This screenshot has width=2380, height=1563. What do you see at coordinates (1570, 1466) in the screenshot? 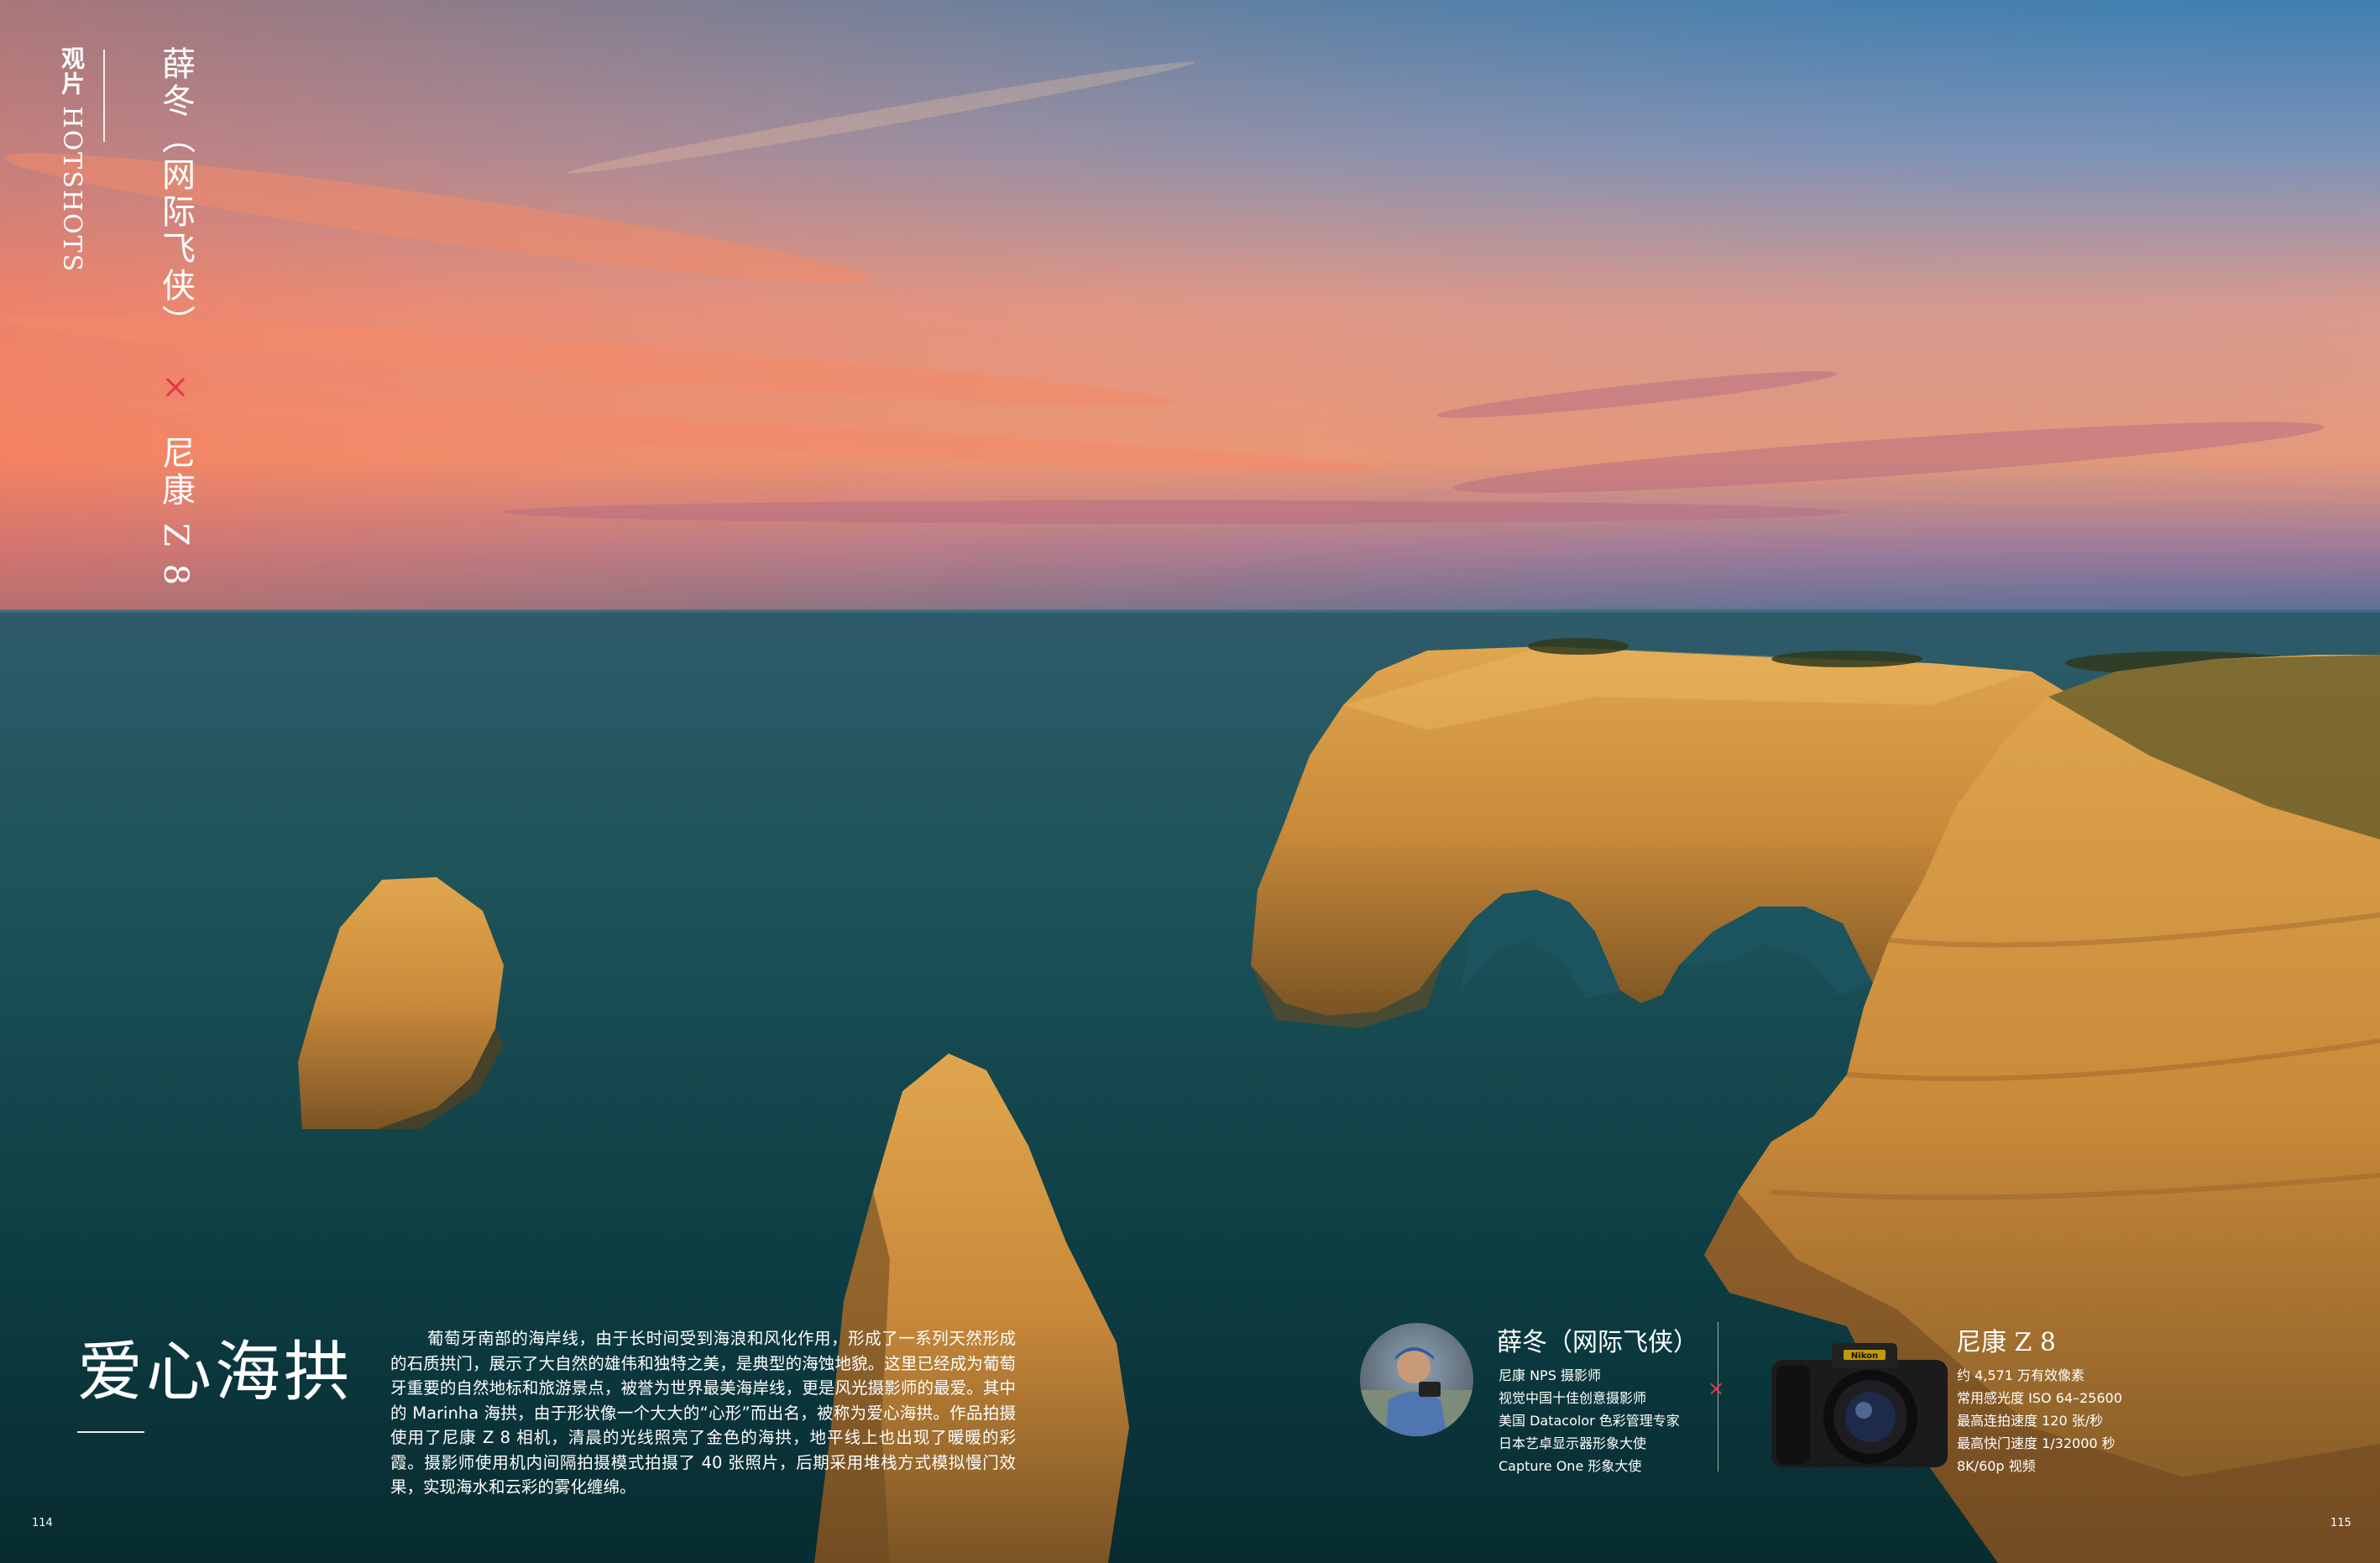
I see `bio-line: Capture One 形象大使` at bounding box center [1570, 1466].